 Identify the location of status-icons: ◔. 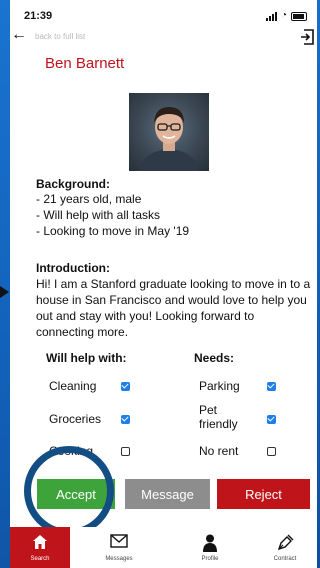
(286, 15).